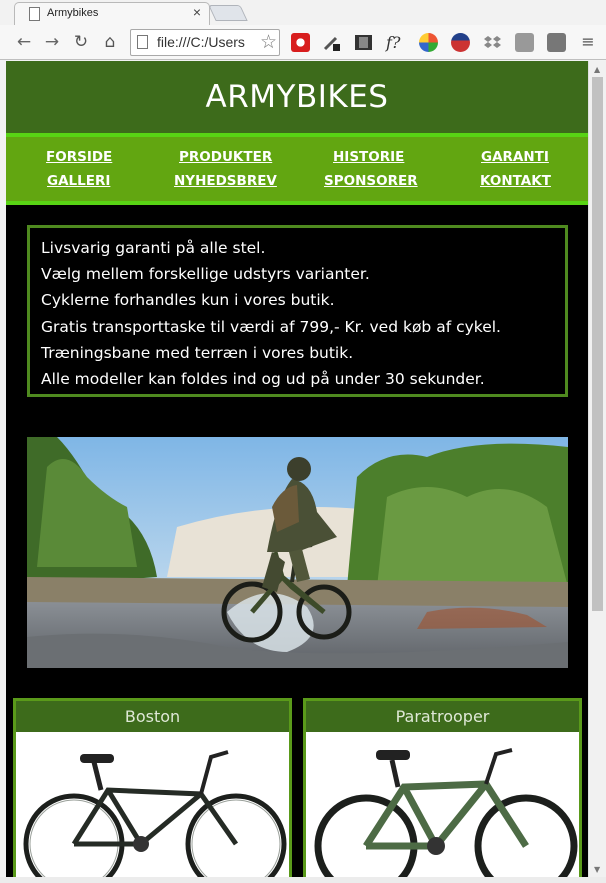 This screenshot has width=606, height=883. Describe the element at coordinates (201, 42) in the screenshot. I see `url-text: file:///C:/Users` at that location.